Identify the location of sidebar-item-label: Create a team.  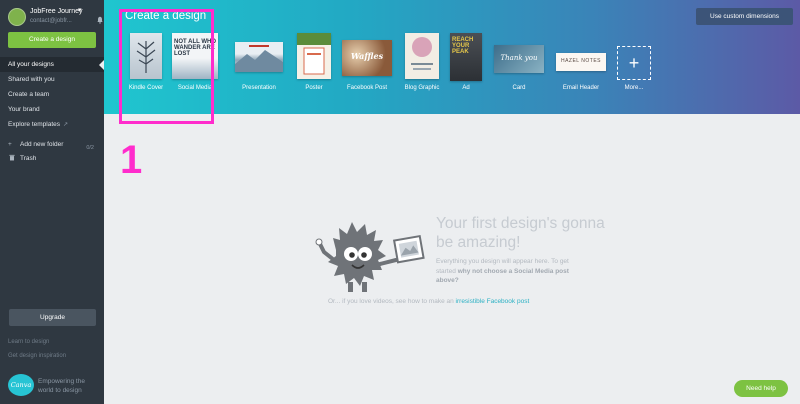
(29, 94).